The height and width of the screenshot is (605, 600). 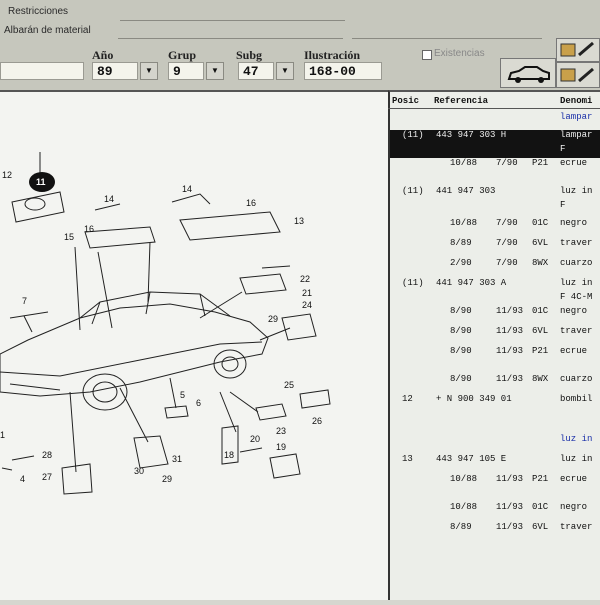 I want to click on table-row: 8/90 11/93 8WX cuarzo, so click(x=495, y=381).